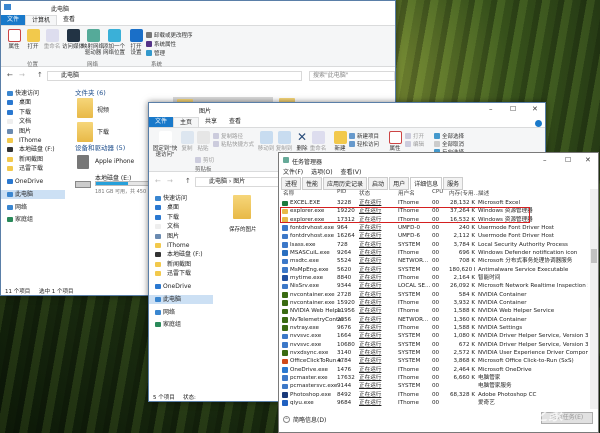  I want to click on easy-access-button: 轻松访问, so click(364, 144).